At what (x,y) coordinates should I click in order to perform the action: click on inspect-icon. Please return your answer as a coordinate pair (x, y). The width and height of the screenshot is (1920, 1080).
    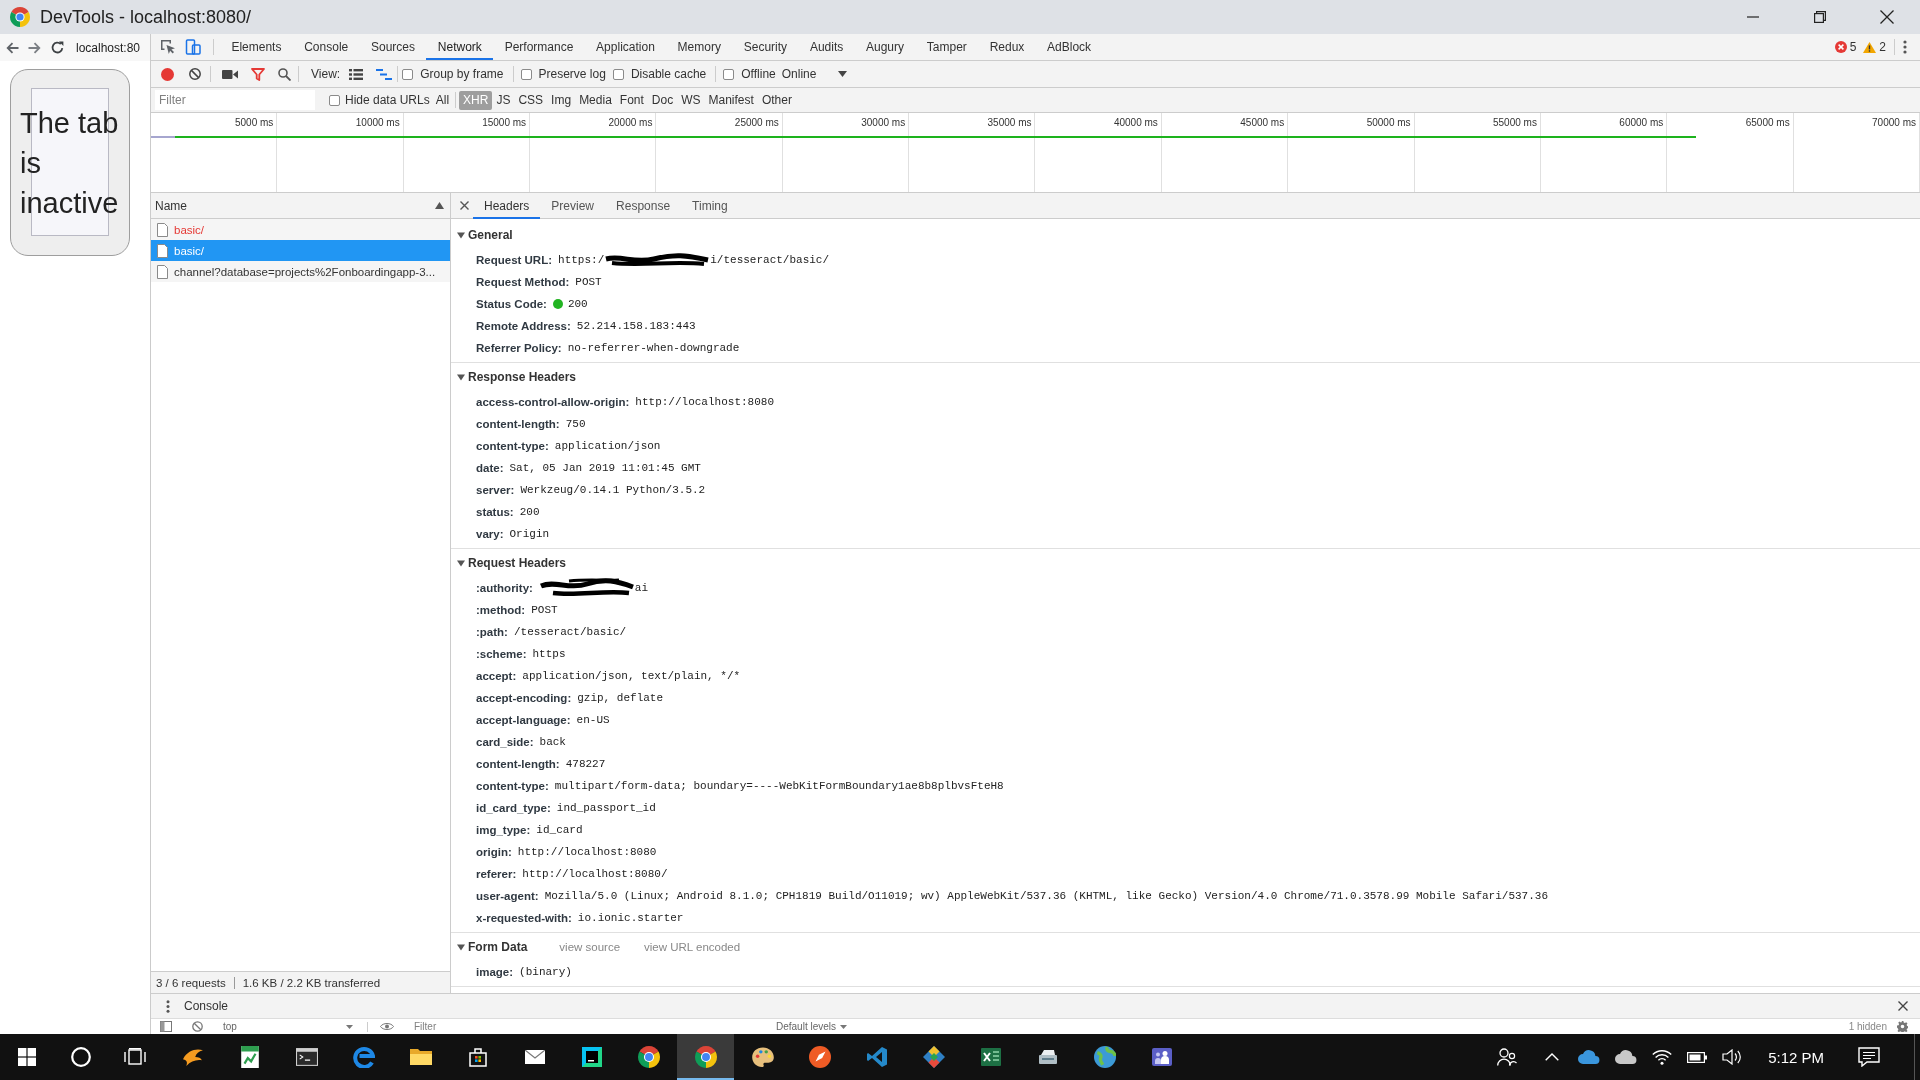
    Looking at the image, I should click on (168, 47).